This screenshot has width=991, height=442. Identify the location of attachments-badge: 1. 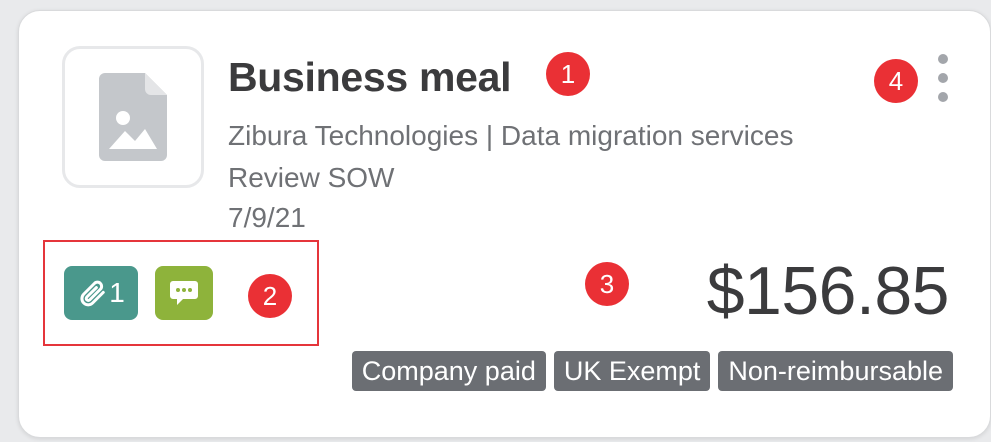
(101, 293).